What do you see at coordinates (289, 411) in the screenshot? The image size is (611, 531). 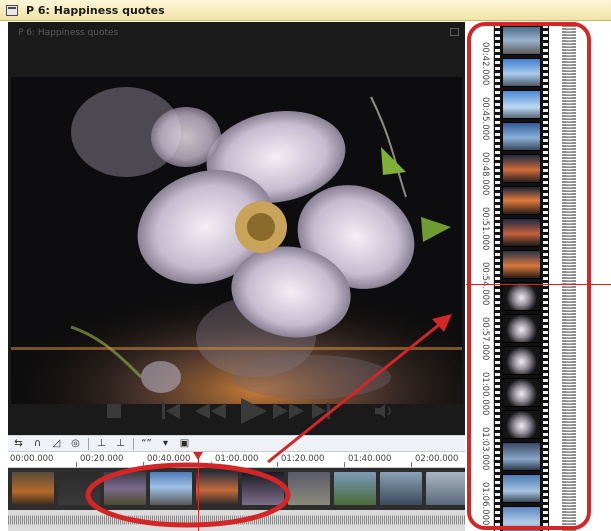 I see `fast-forward-icon` at bounding box center [289, 411].